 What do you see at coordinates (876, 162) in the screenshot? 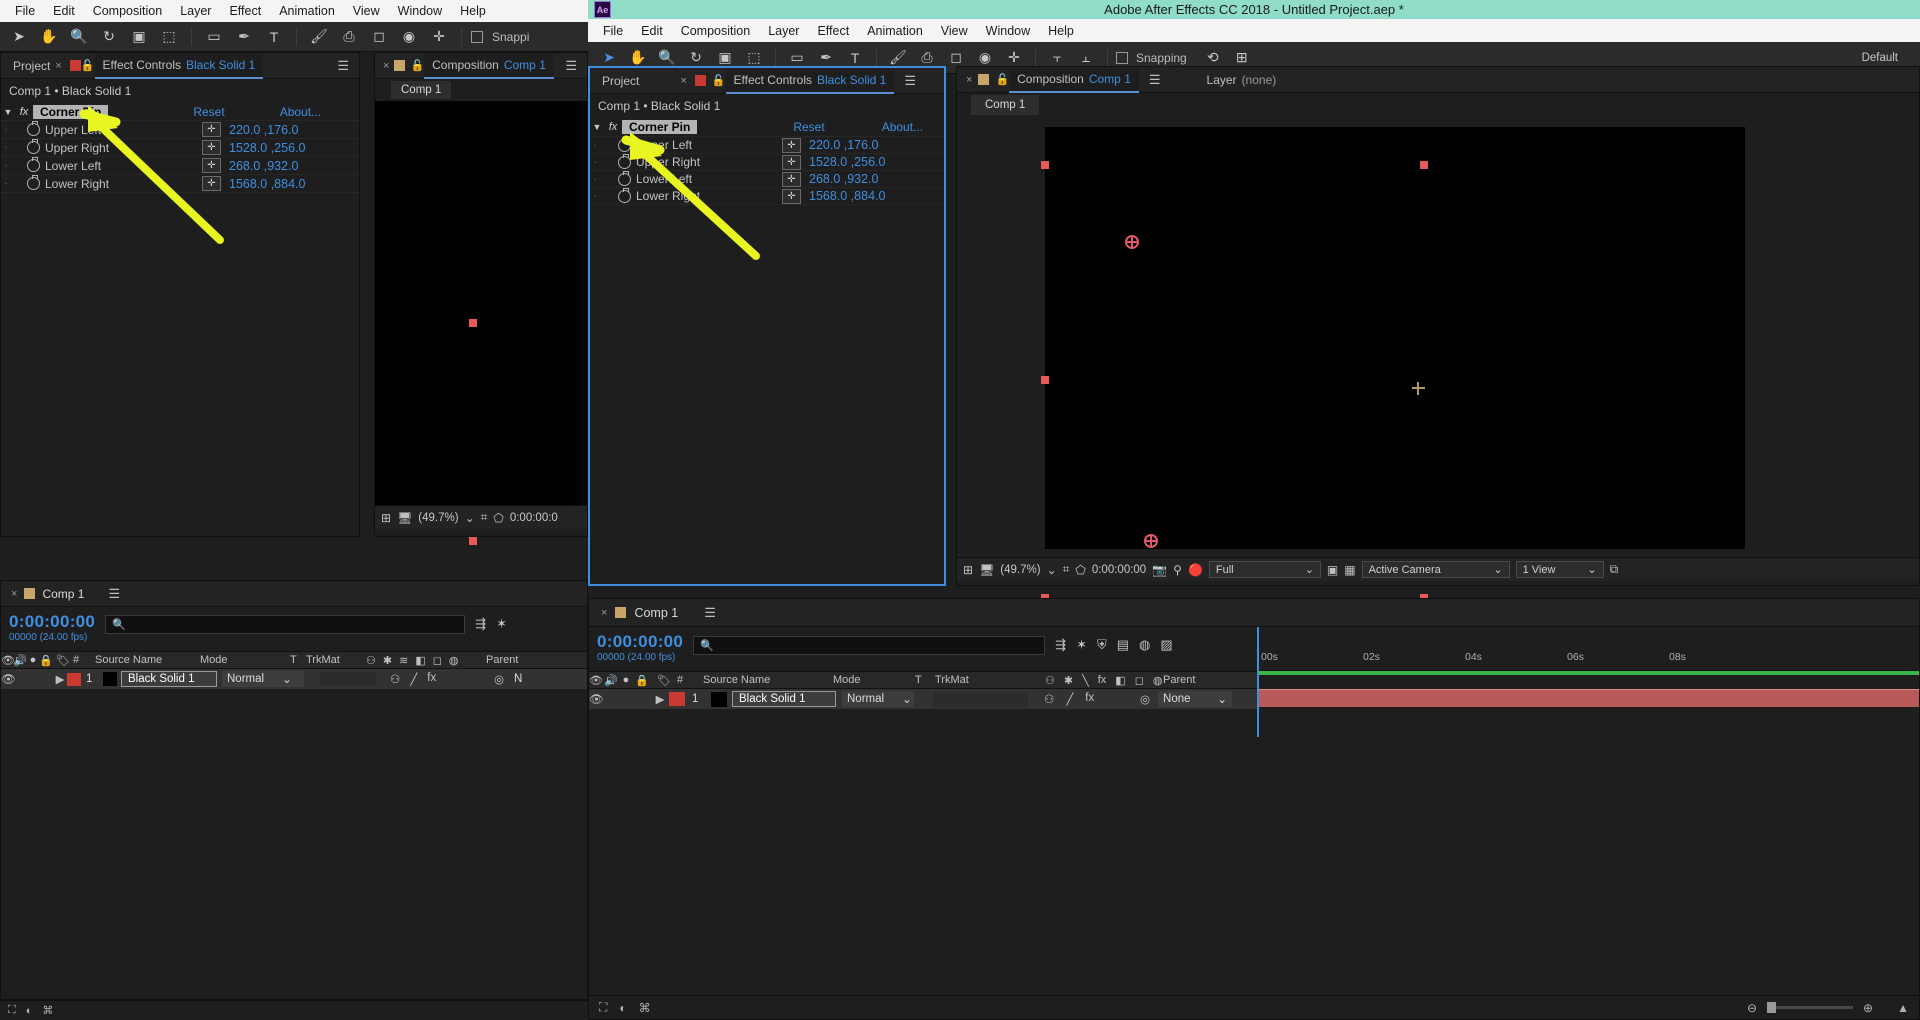
I see `property-value: 1528.0 ,256.0` at bounding box center [876, 162].